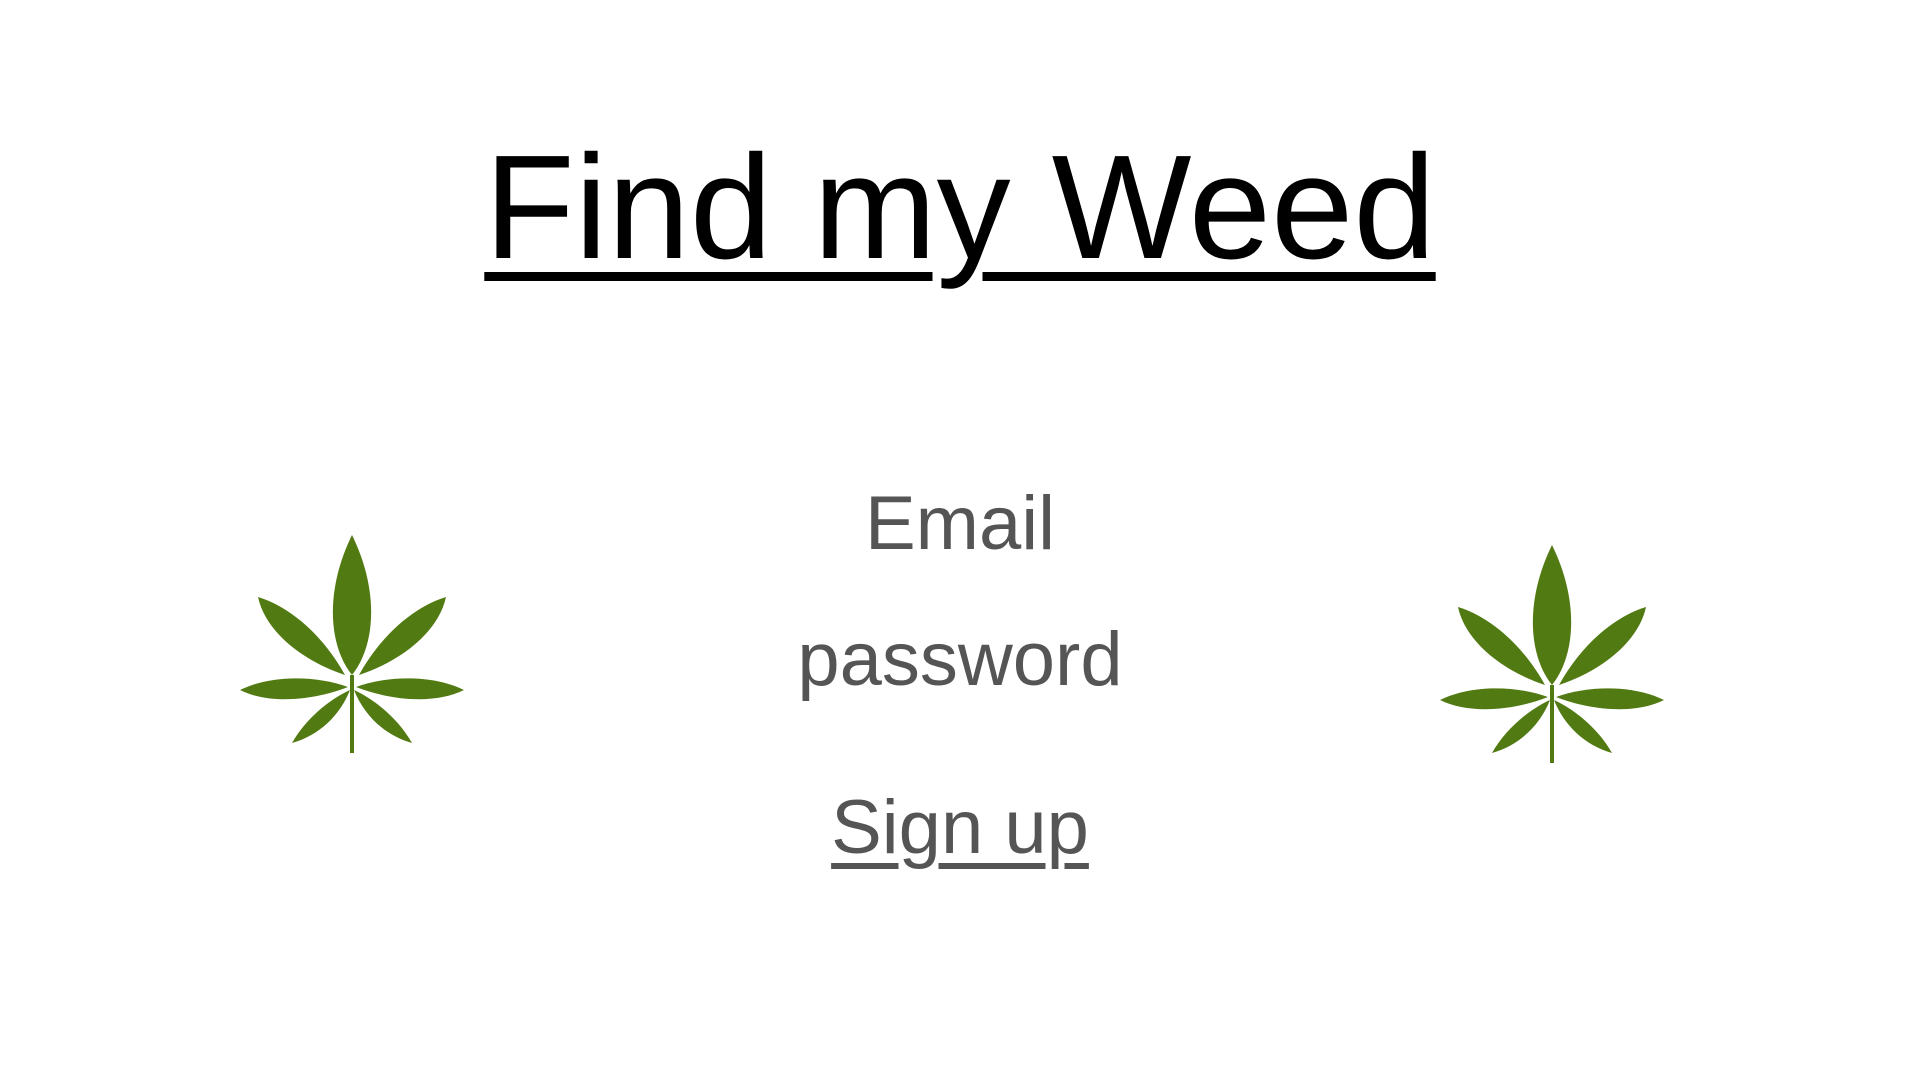  I want to click on email-field: Email, so click(960, 524).